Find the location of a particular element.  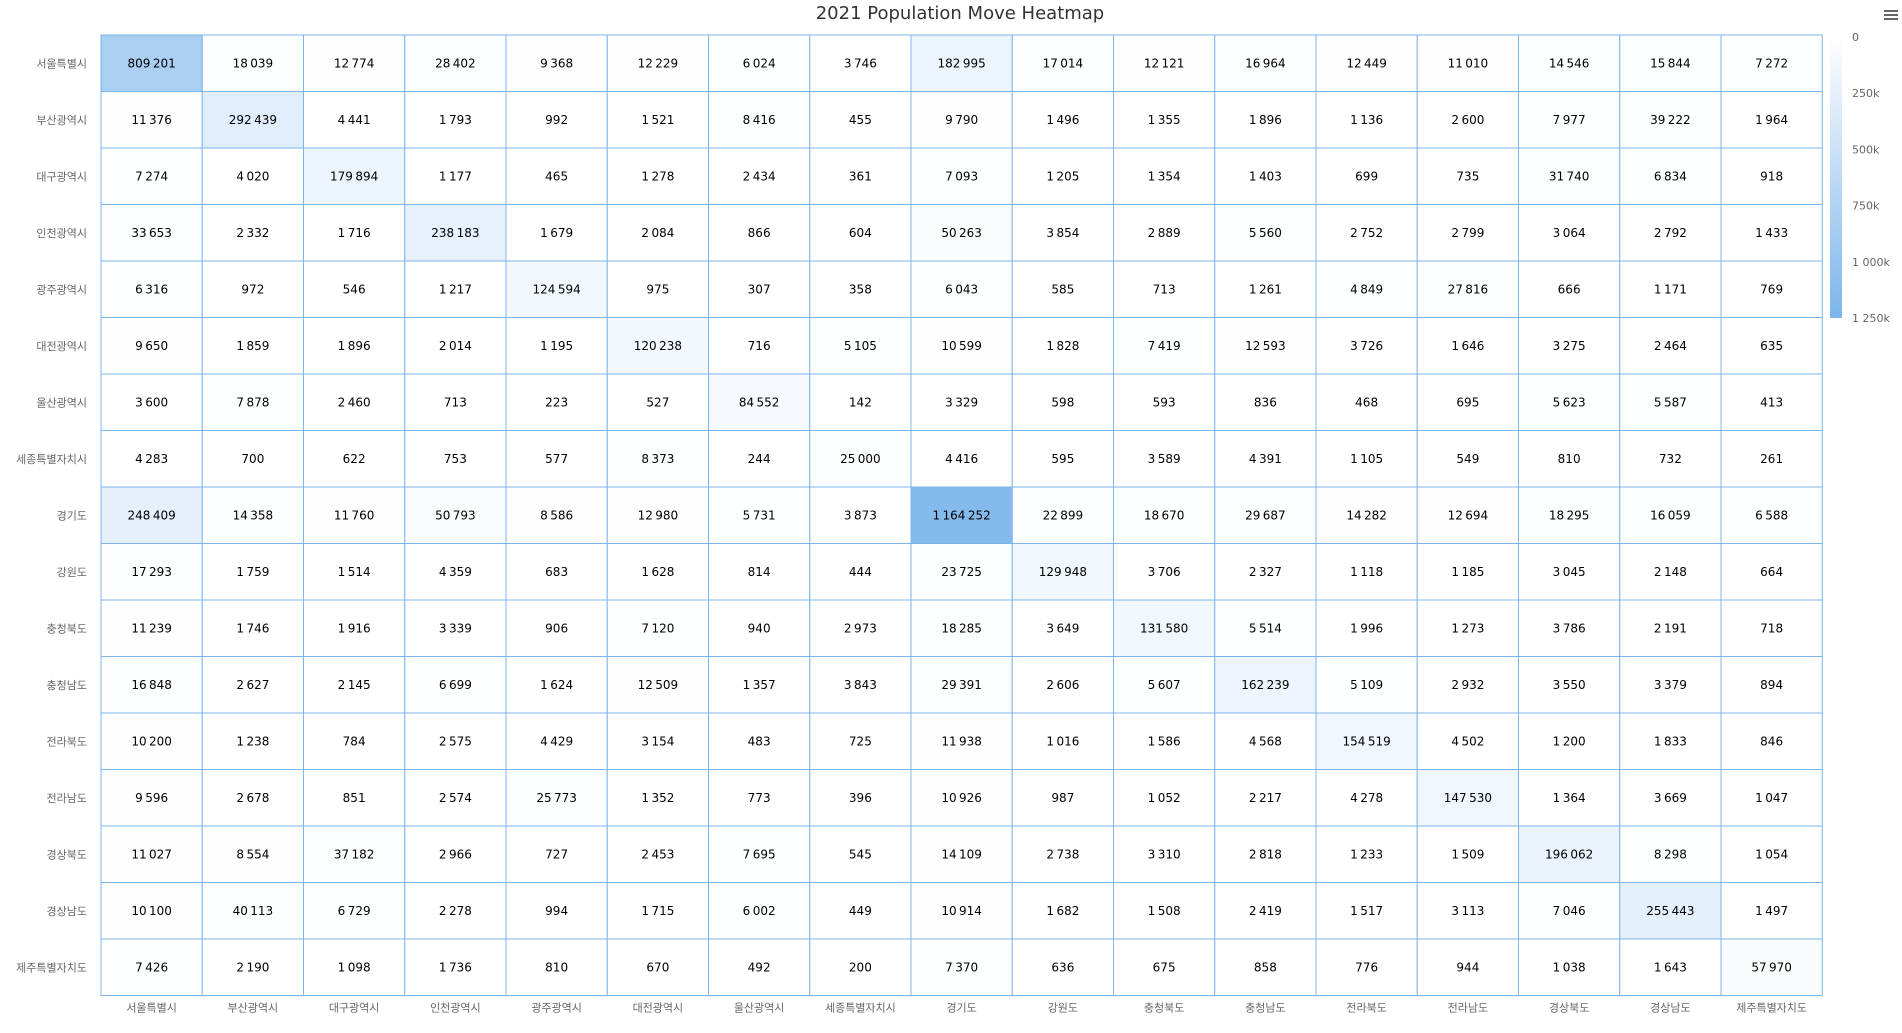

cell-value-label: 142 is located at coordinates (860, 402).